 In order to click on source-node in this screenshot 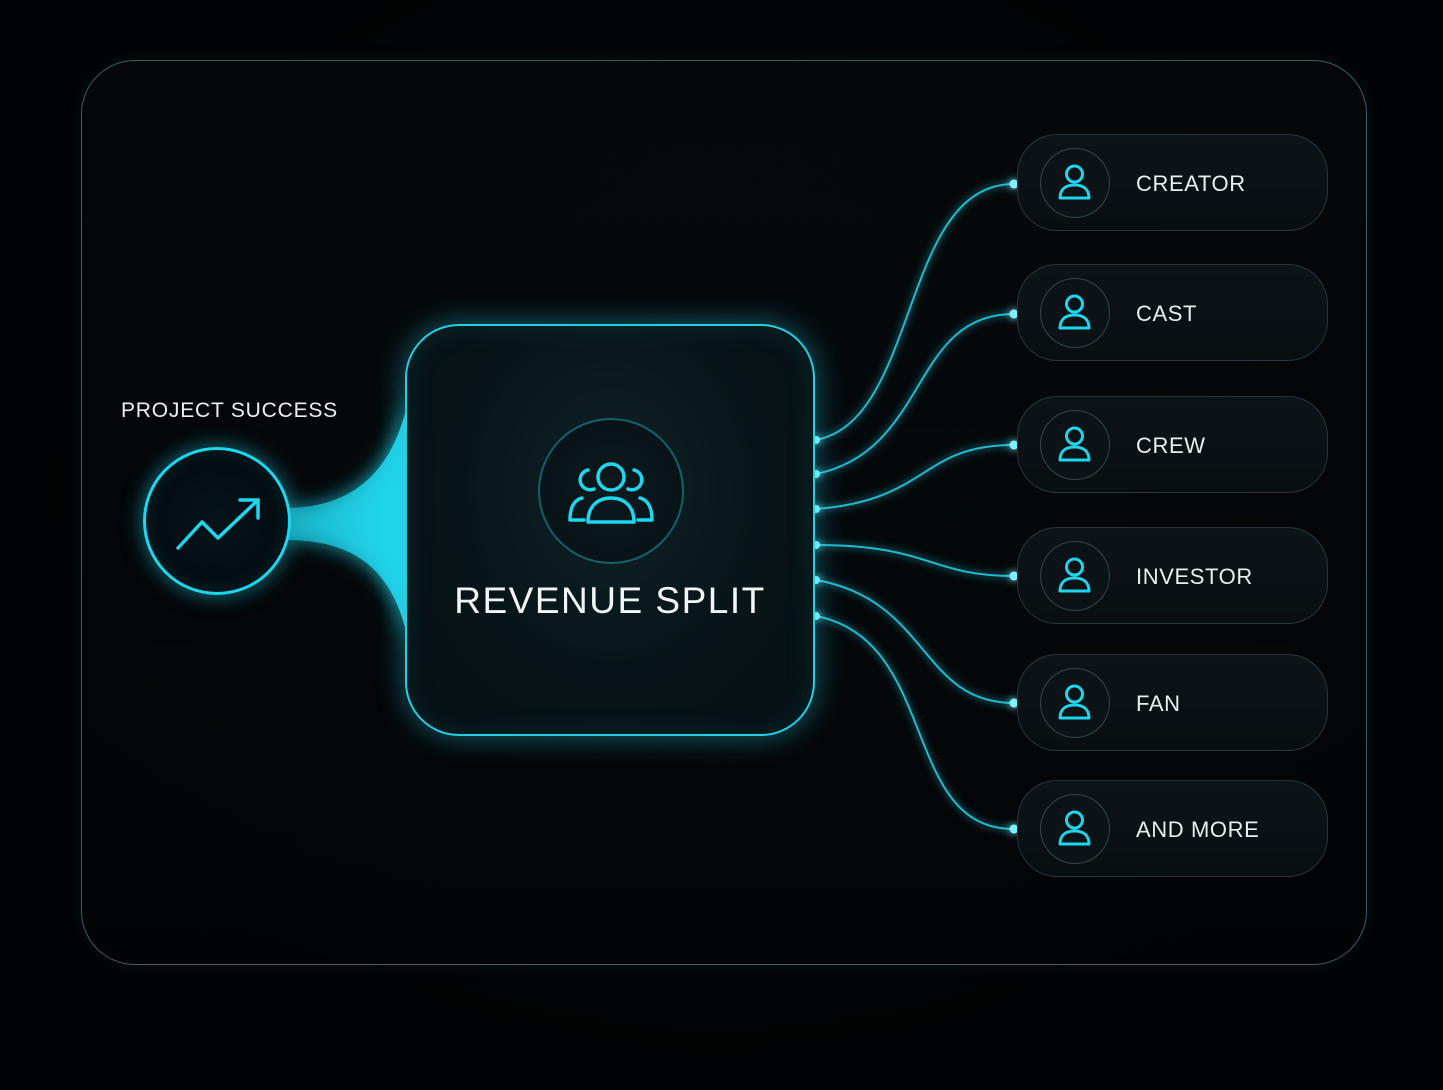, I will do `click(217, 521)`.